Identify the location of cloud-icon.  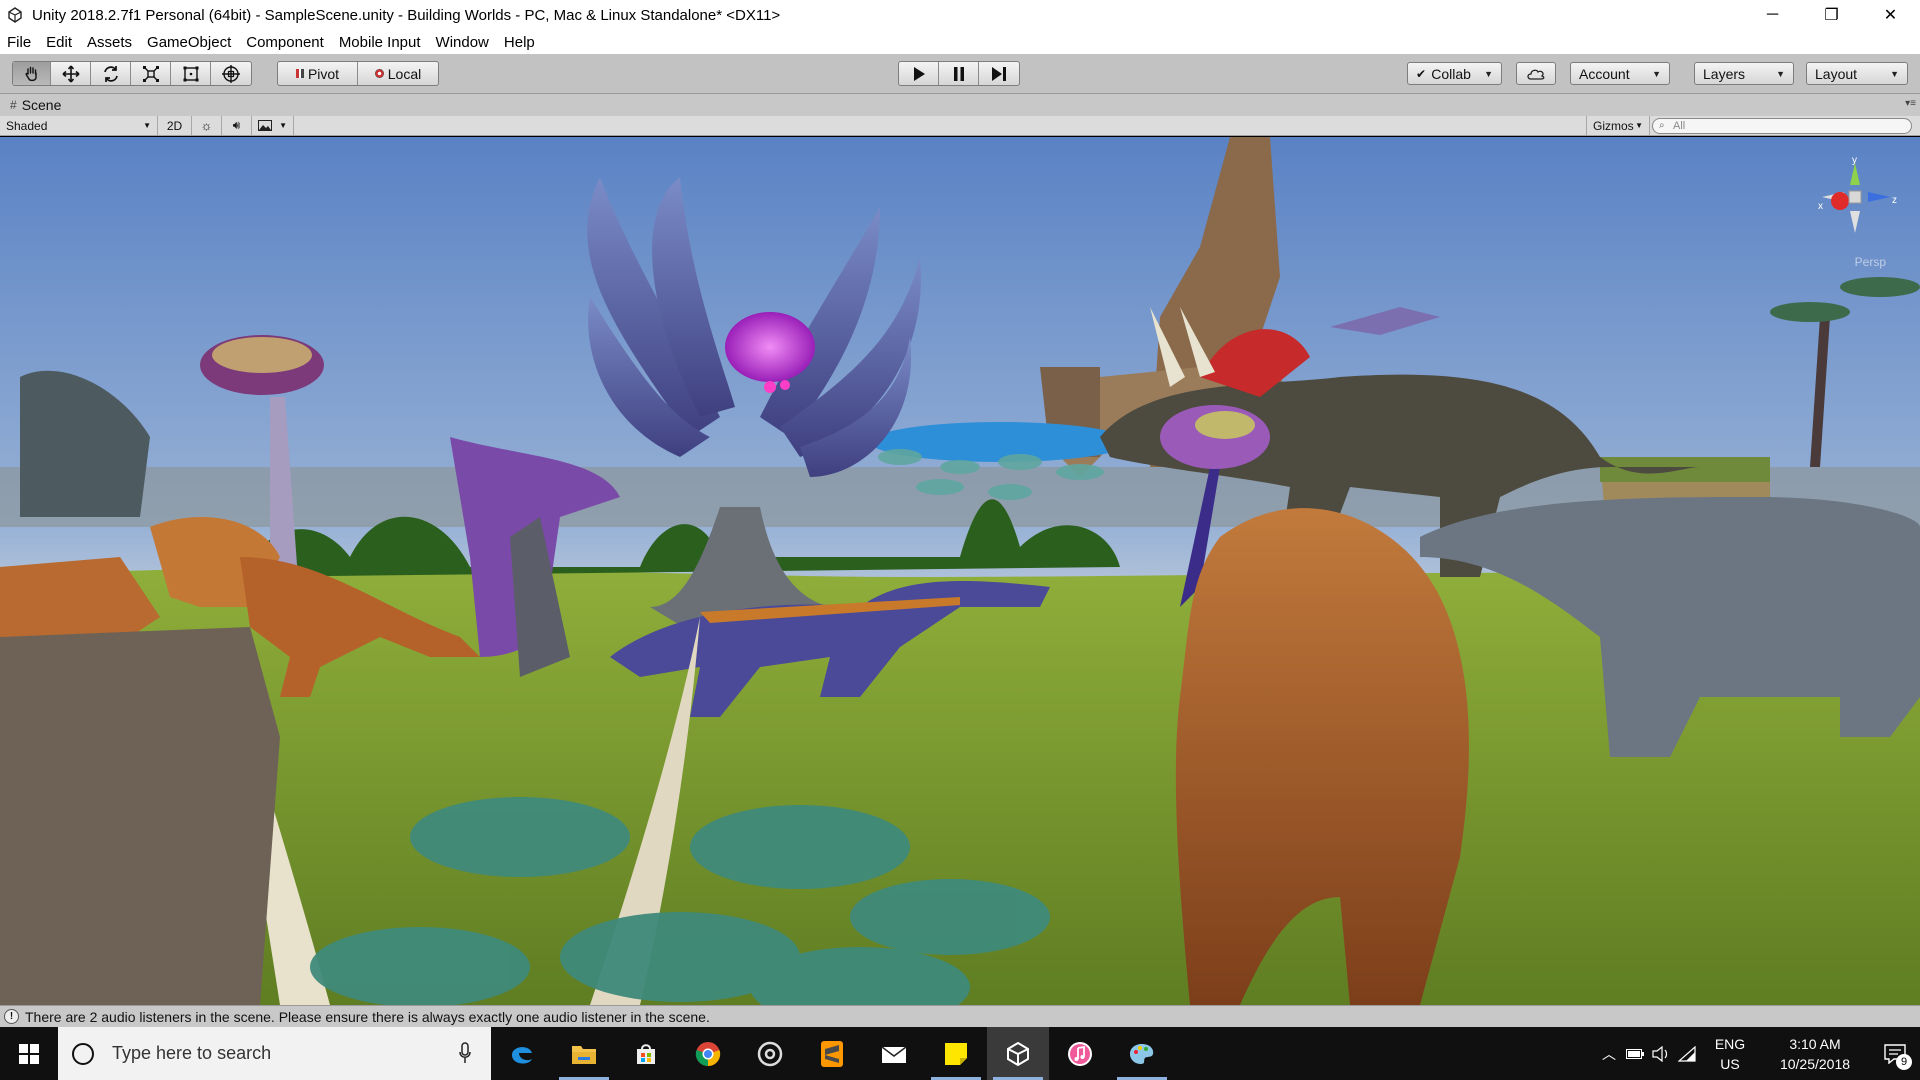
(1536, 74).